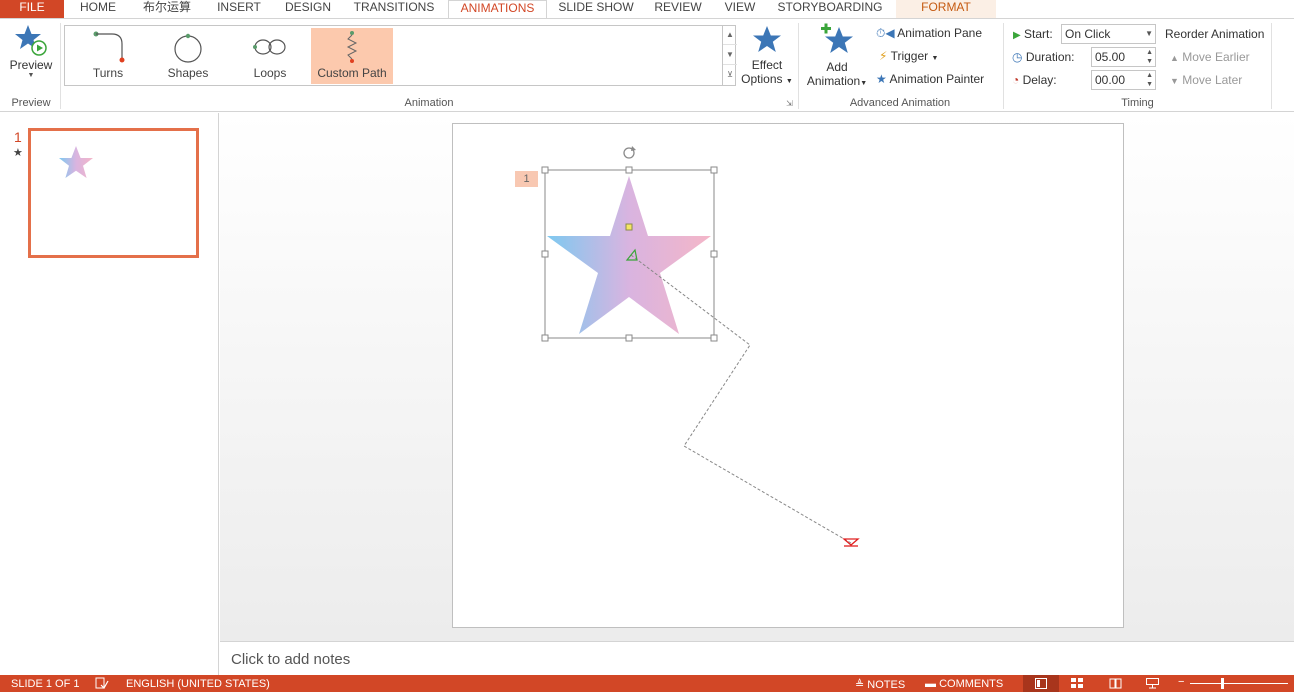 The image size is (1294, 692). Describe the element at coordinates (109, 394) in the screenshot. I see `slide-thumbnails-pane: 1 ★` at that location.